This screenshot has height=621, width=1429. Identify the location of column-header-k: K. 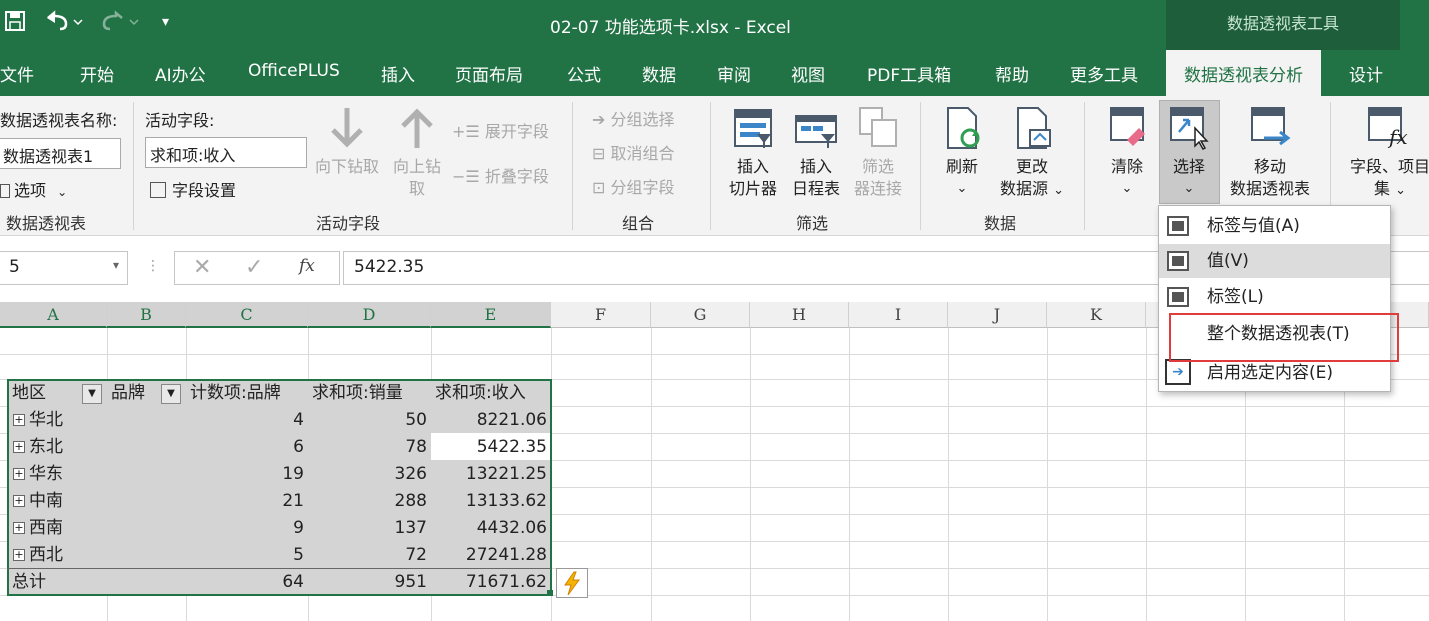
(1096, 315).